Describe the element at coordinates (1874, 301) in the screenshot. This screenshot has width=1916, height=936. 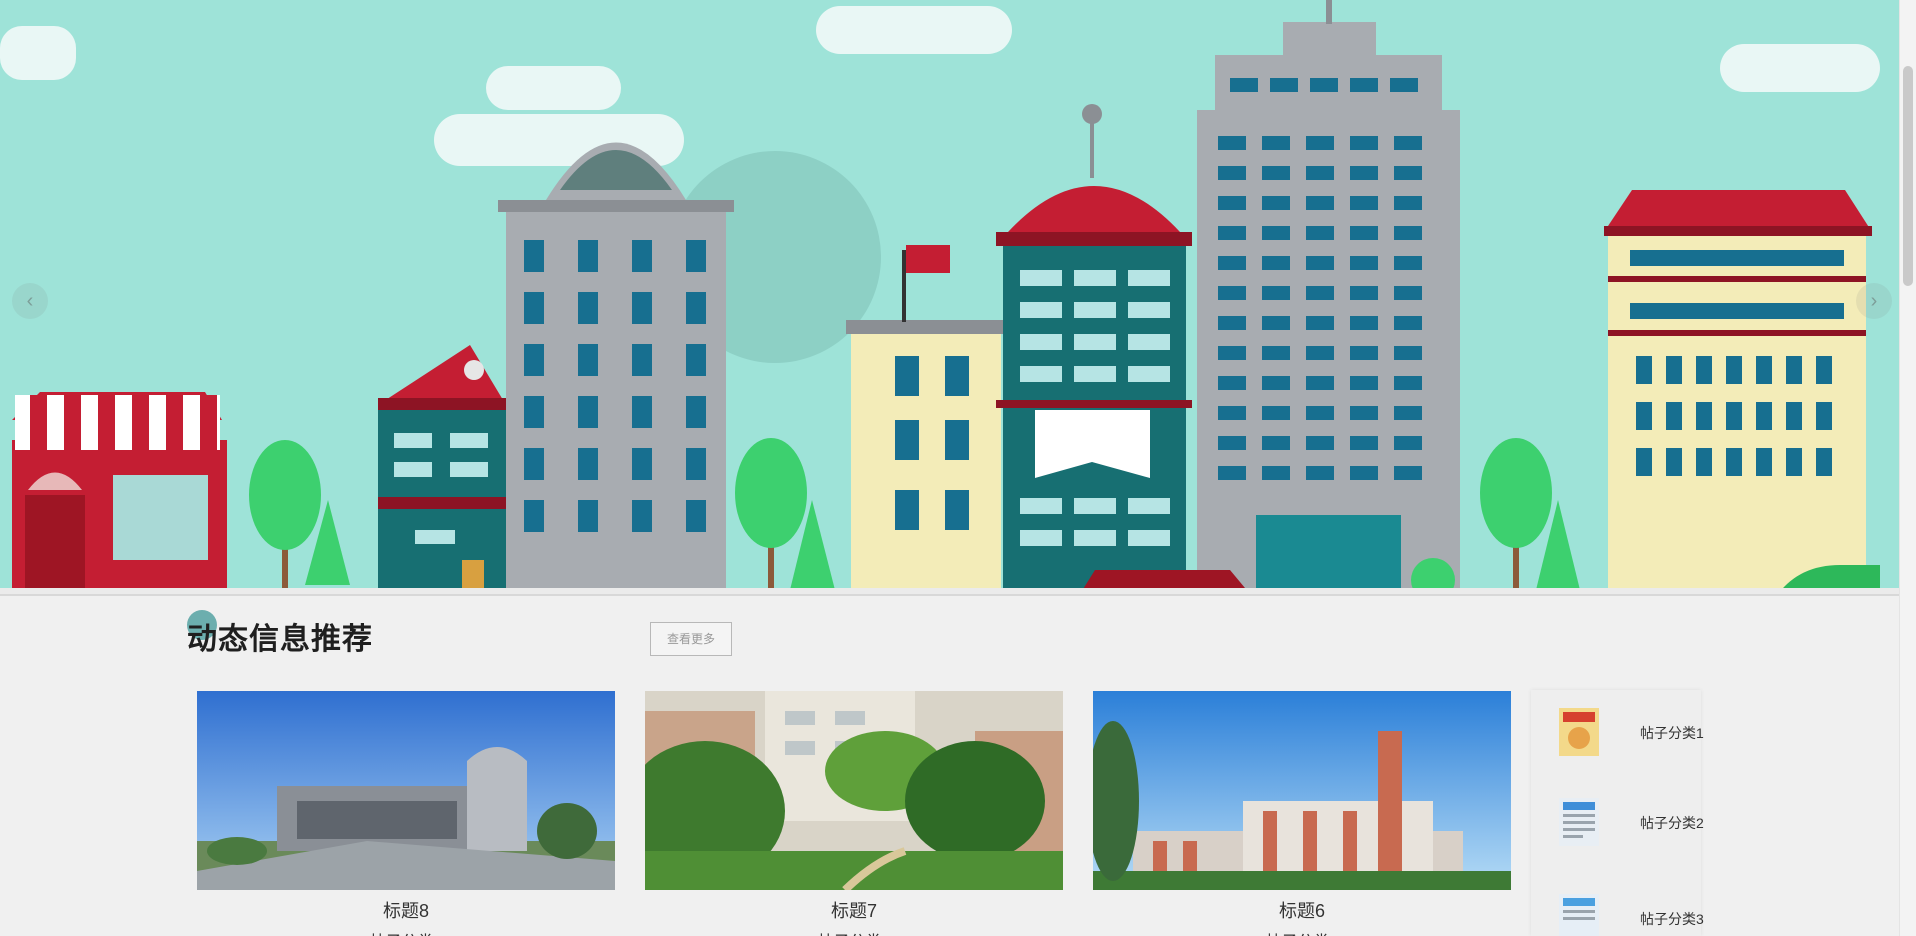
I see `carousel-next-button: ›` at that location.